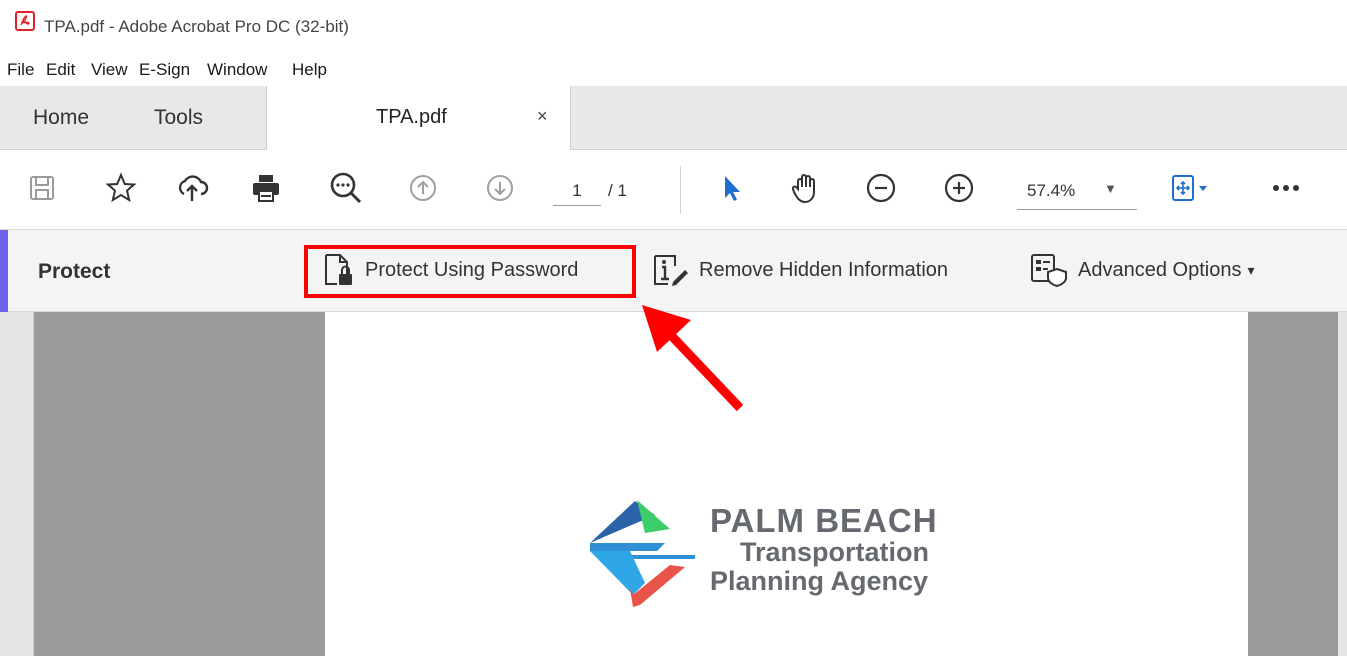 Image resolution: width=1347 pixels, height=656 pixels. Describe the element at coordinates (577, 193) in the screenshot. I see `page-number-input: 1` at that location.